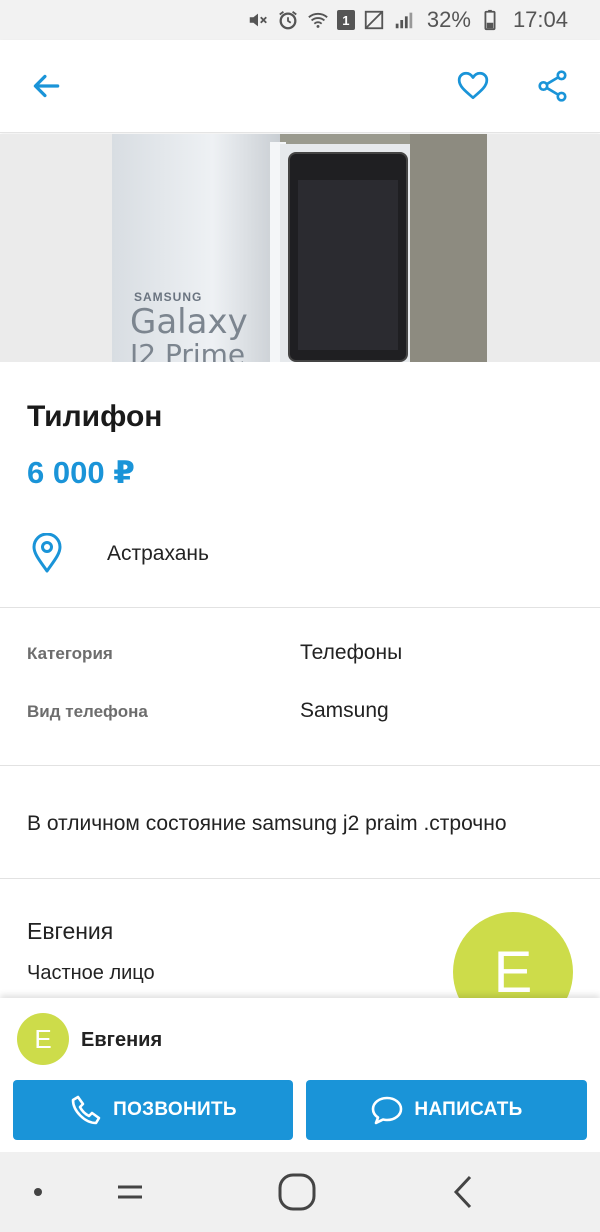  Describe the element at coordinates (288, 20) in the screenshot. I see `alarm-icon` at that location.